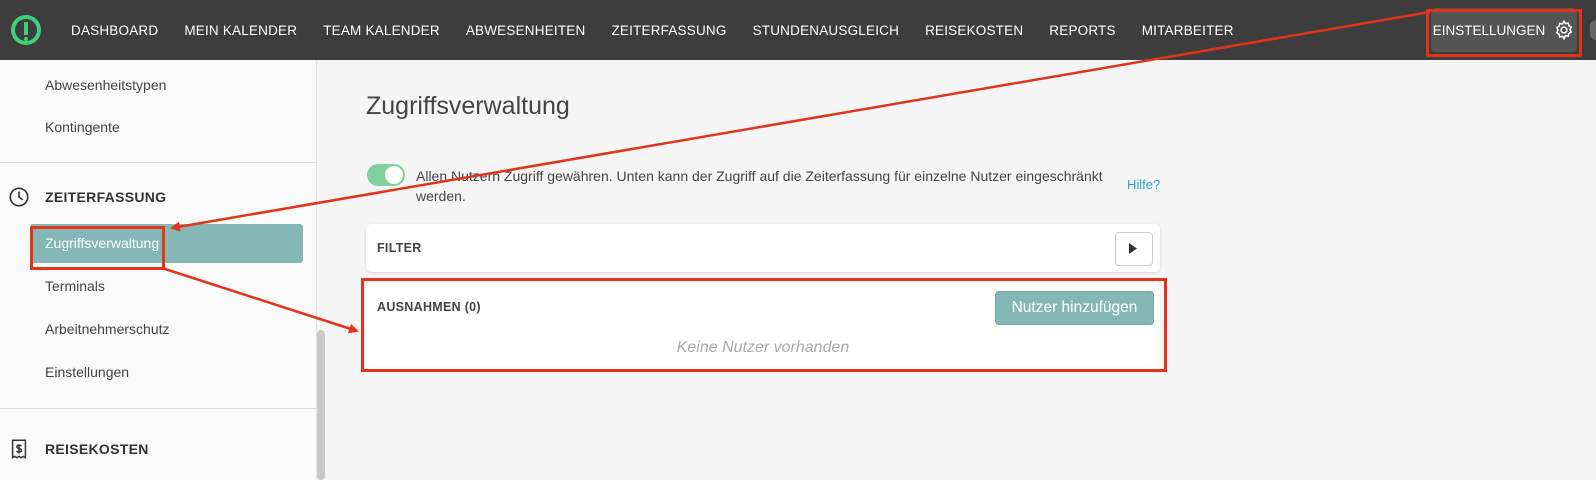 This screenshot has width=1596, height=480. Describe the element at coordinates (321, 405) in the screenshot. I see `sidebar-scrollbar` at that location.